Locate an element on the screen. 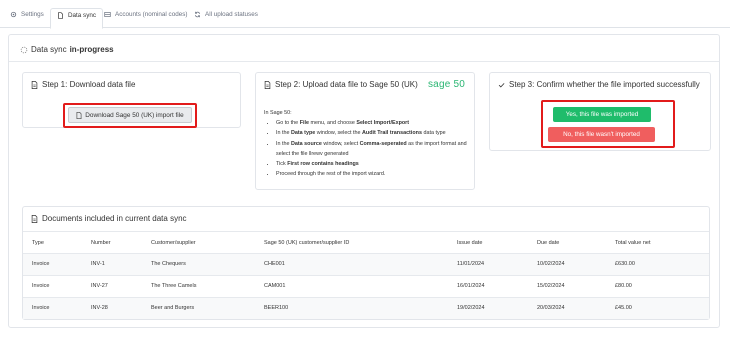  tab-upload-statuses: All upload statuses is located at coordinates (226, 18).